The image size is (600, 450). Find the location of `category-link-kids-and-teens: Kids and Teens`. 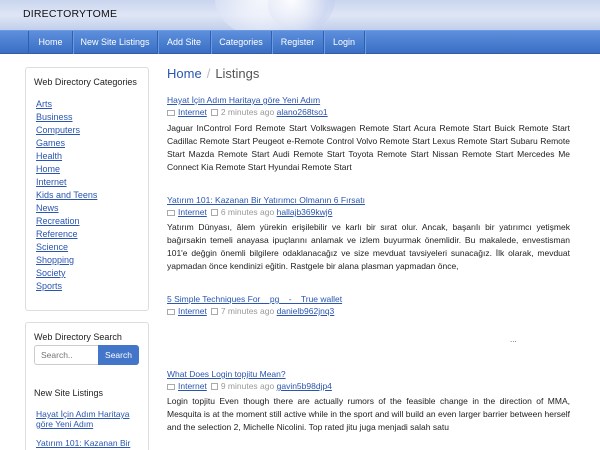

category-link-kids-and-teens: Kids and Teens is located at coordinates (66, 195).